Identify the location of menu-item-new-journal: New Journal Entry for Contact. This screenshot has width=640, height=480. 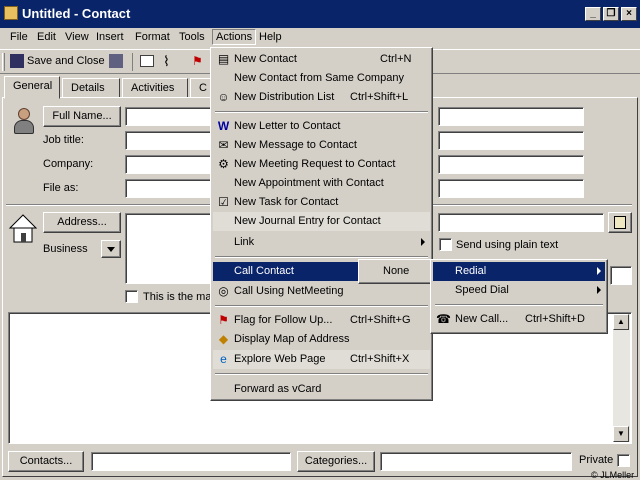
(321, 221).